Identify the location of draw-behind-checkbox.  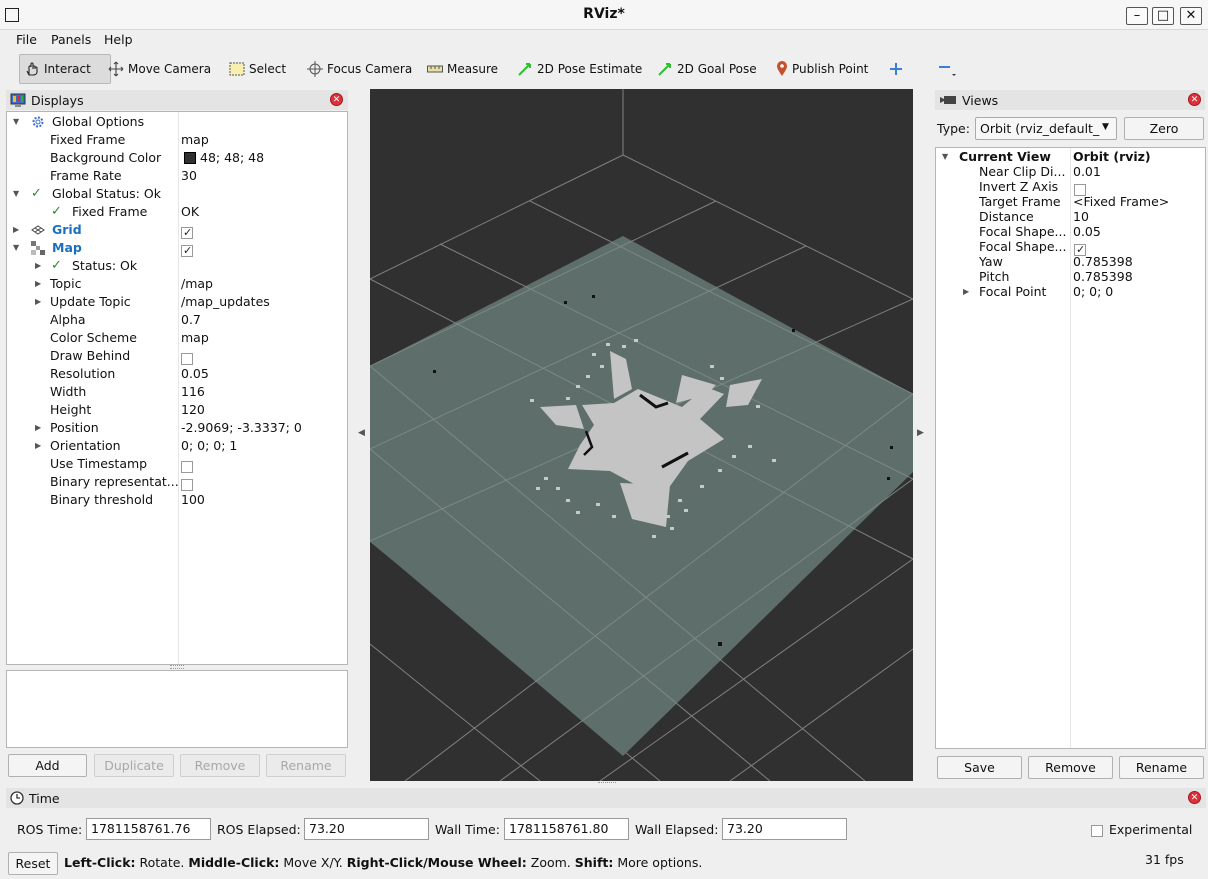
(187, 359).